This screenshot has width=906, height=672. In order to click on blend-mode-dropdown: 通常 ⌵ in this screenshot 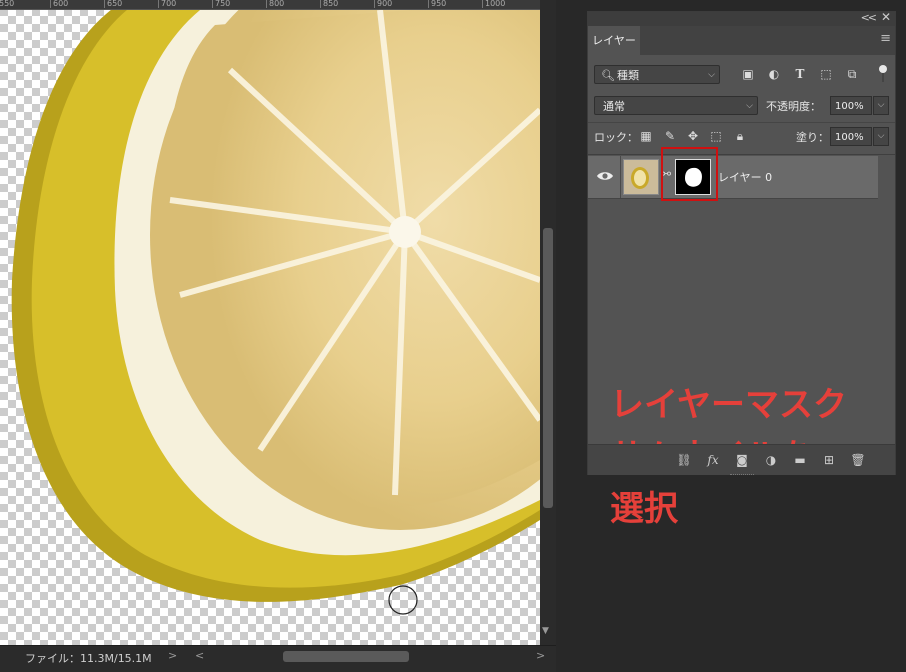, I will do `click(676, 105)`.